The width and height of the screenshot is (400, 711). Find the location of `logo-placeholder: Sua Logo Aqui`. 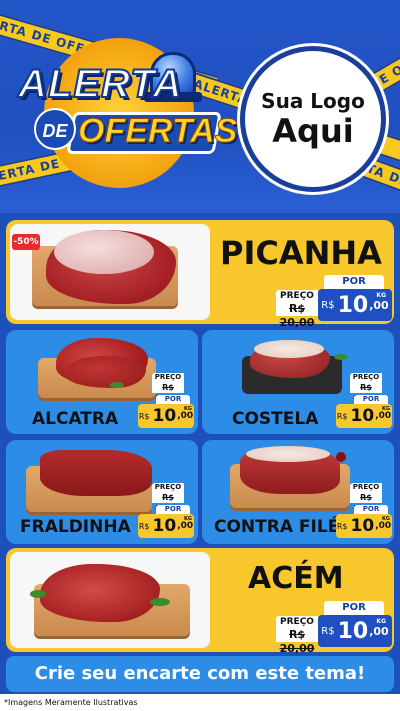

logo-placeholder: Sua Logo Aqui is located at coordinates (313, 119).